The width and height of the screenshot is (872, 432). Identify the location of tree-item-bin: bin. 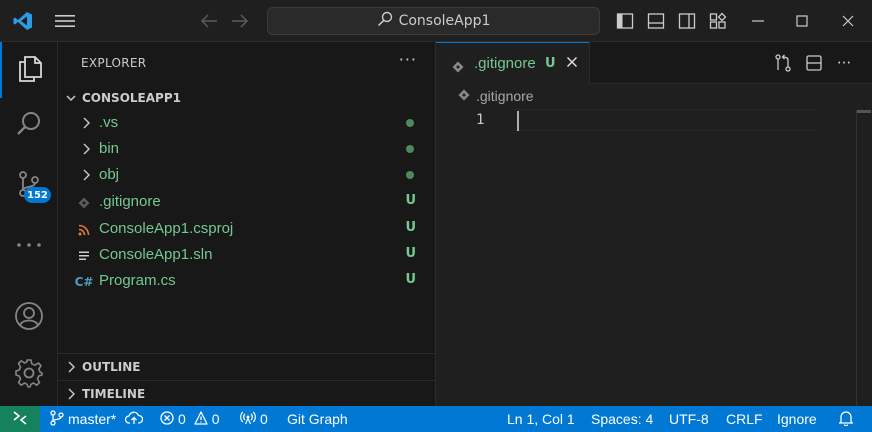
(247, 149).